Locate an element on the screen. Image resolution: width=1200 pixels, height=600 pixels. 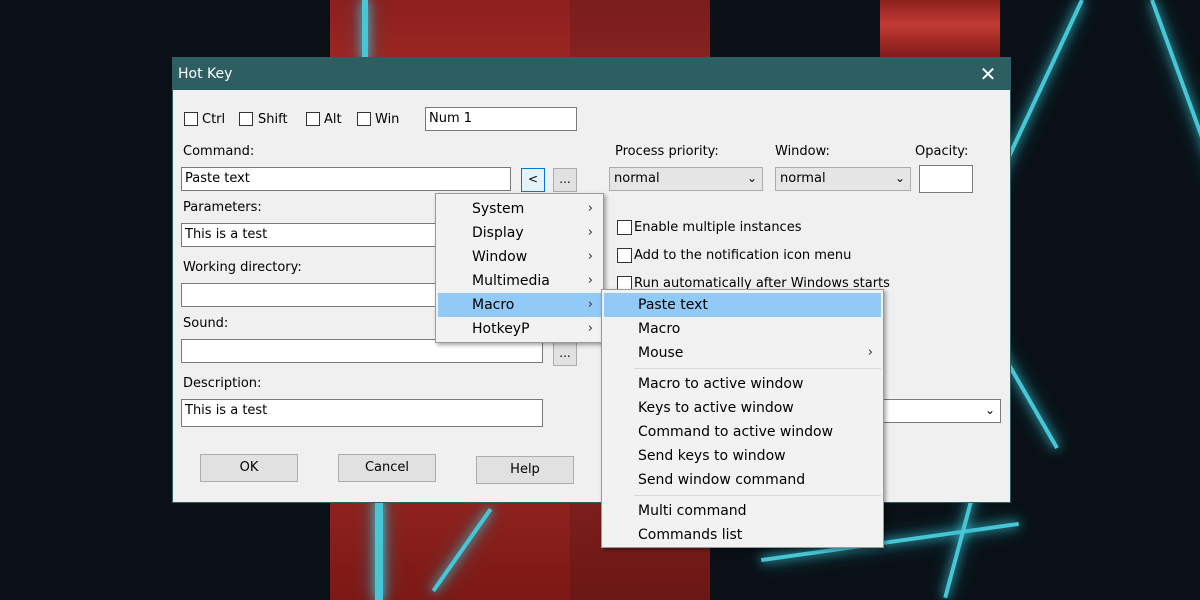
enable-multiple-label: Enable multiple instances is located at coordinates (718, 227).